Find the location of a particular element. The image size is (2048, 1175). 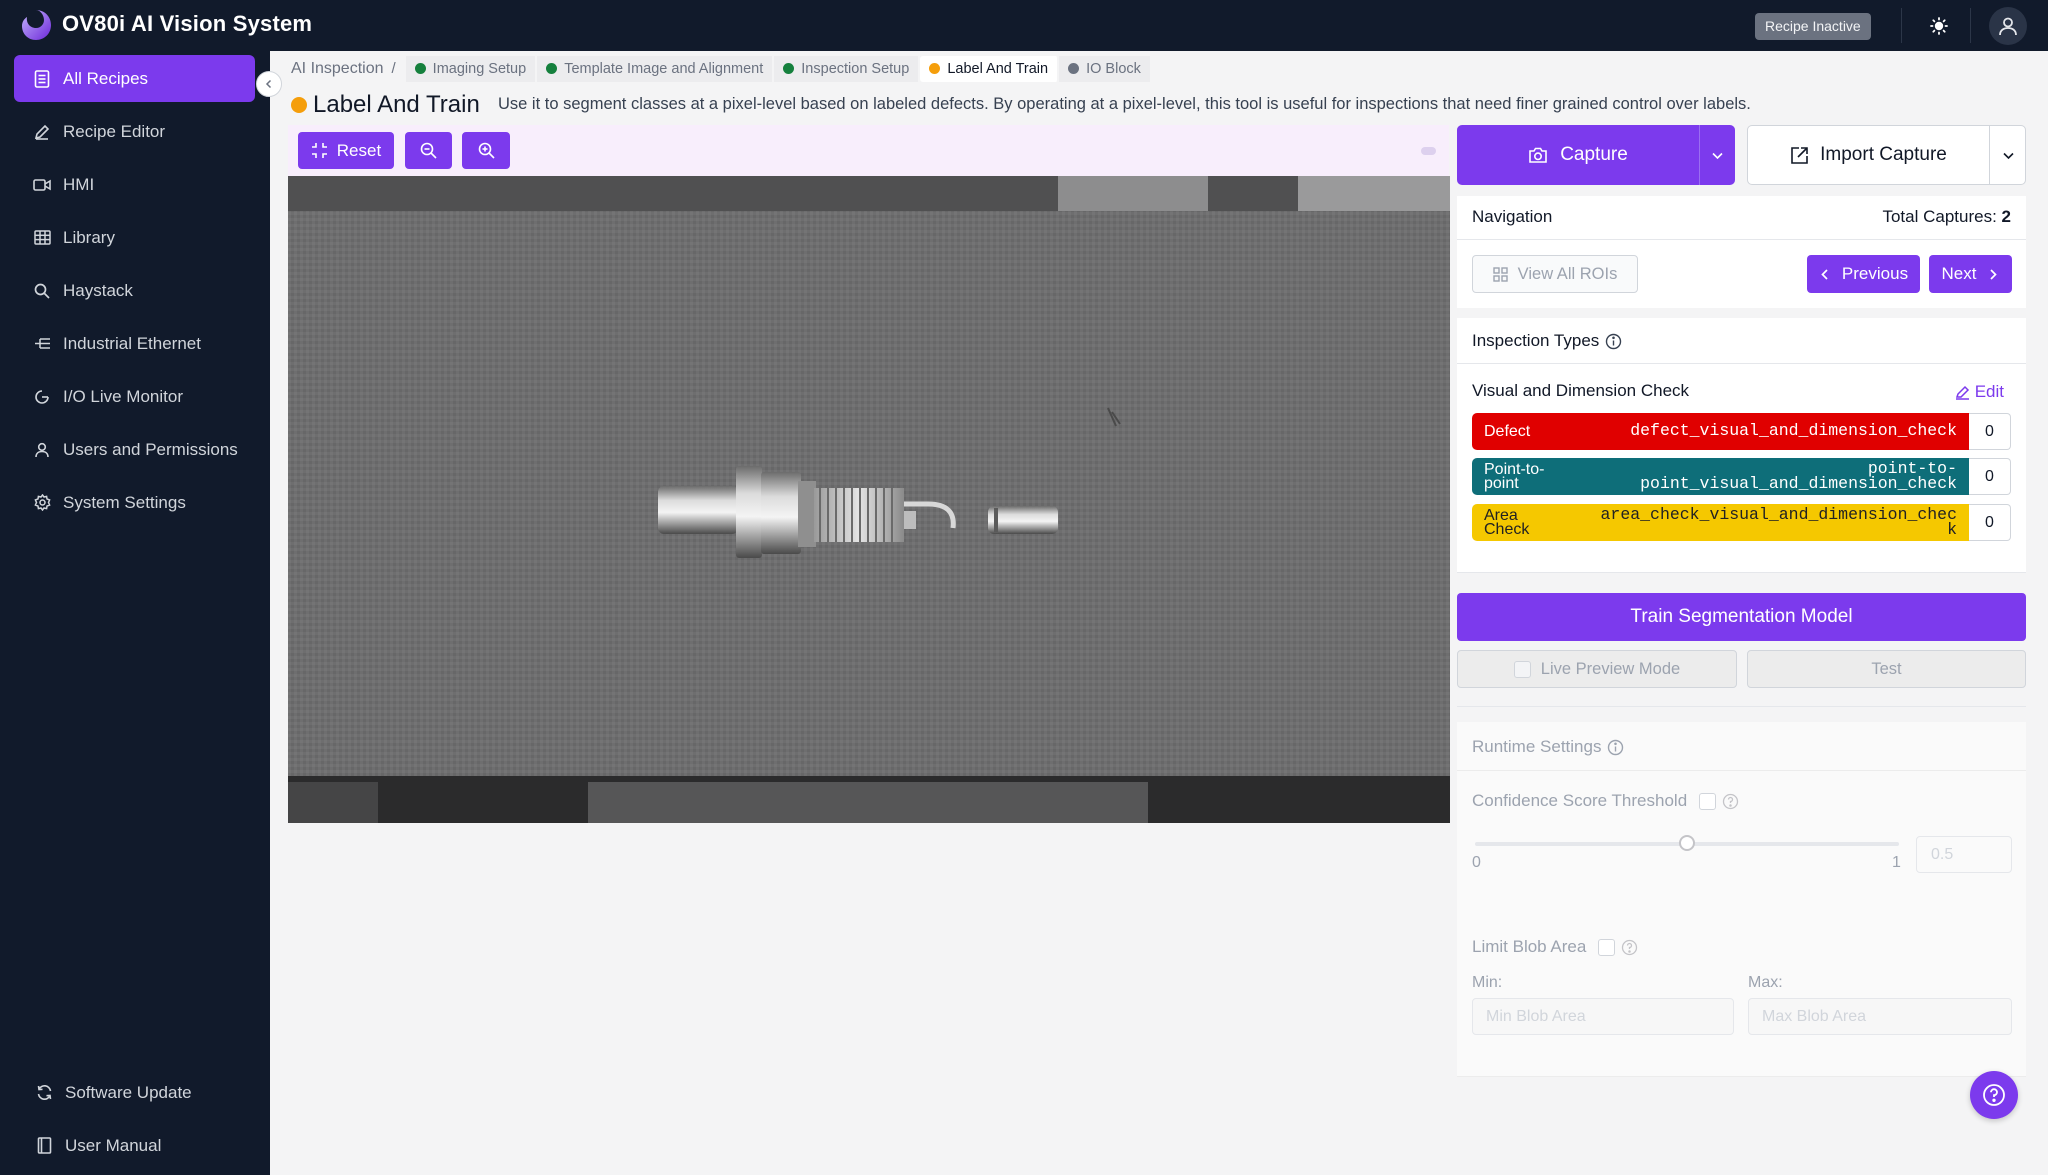

recipe-status-badge: Recipe Inactive is located at coordinates (1813, 26).